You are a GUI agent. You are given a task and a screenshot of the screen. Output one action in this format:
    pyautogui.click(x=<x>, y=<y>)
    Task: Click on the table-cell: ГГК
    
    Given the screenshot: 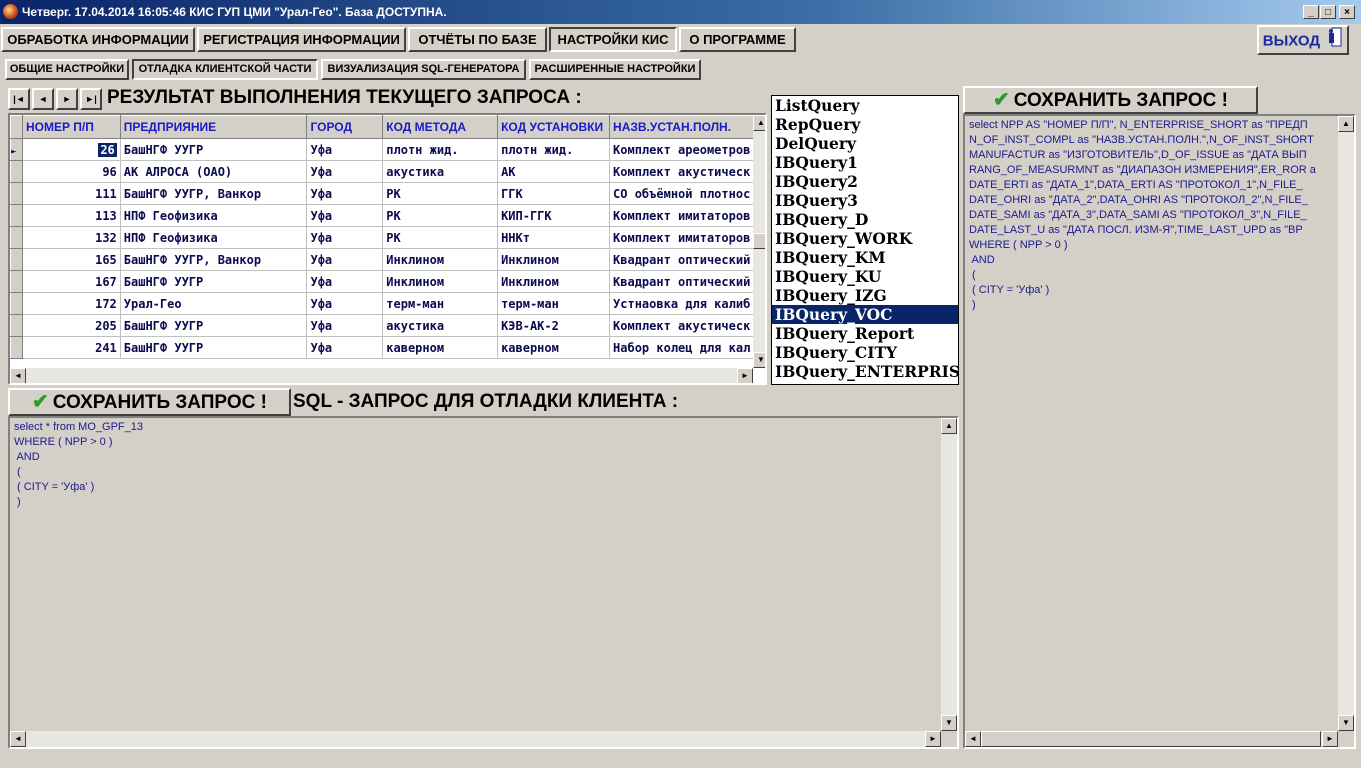 What is the action you would take?
    pyautogui.click(x=554, y=193)
    